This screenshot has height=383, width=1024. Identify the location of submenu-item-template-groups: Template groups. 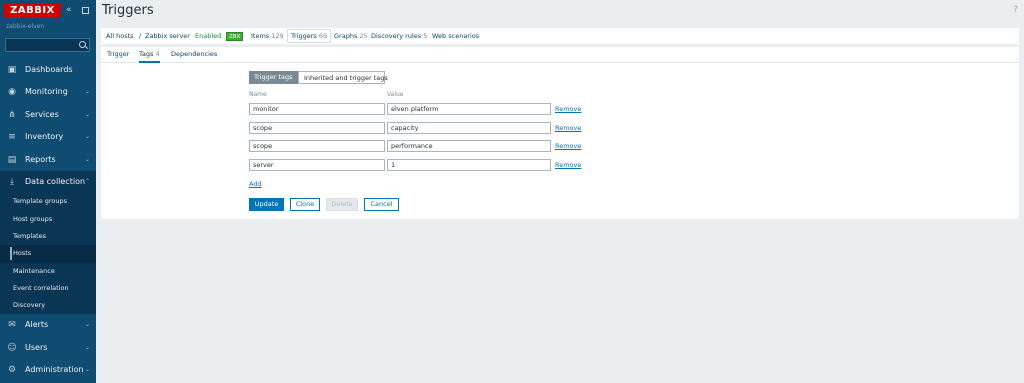
(48, 201).